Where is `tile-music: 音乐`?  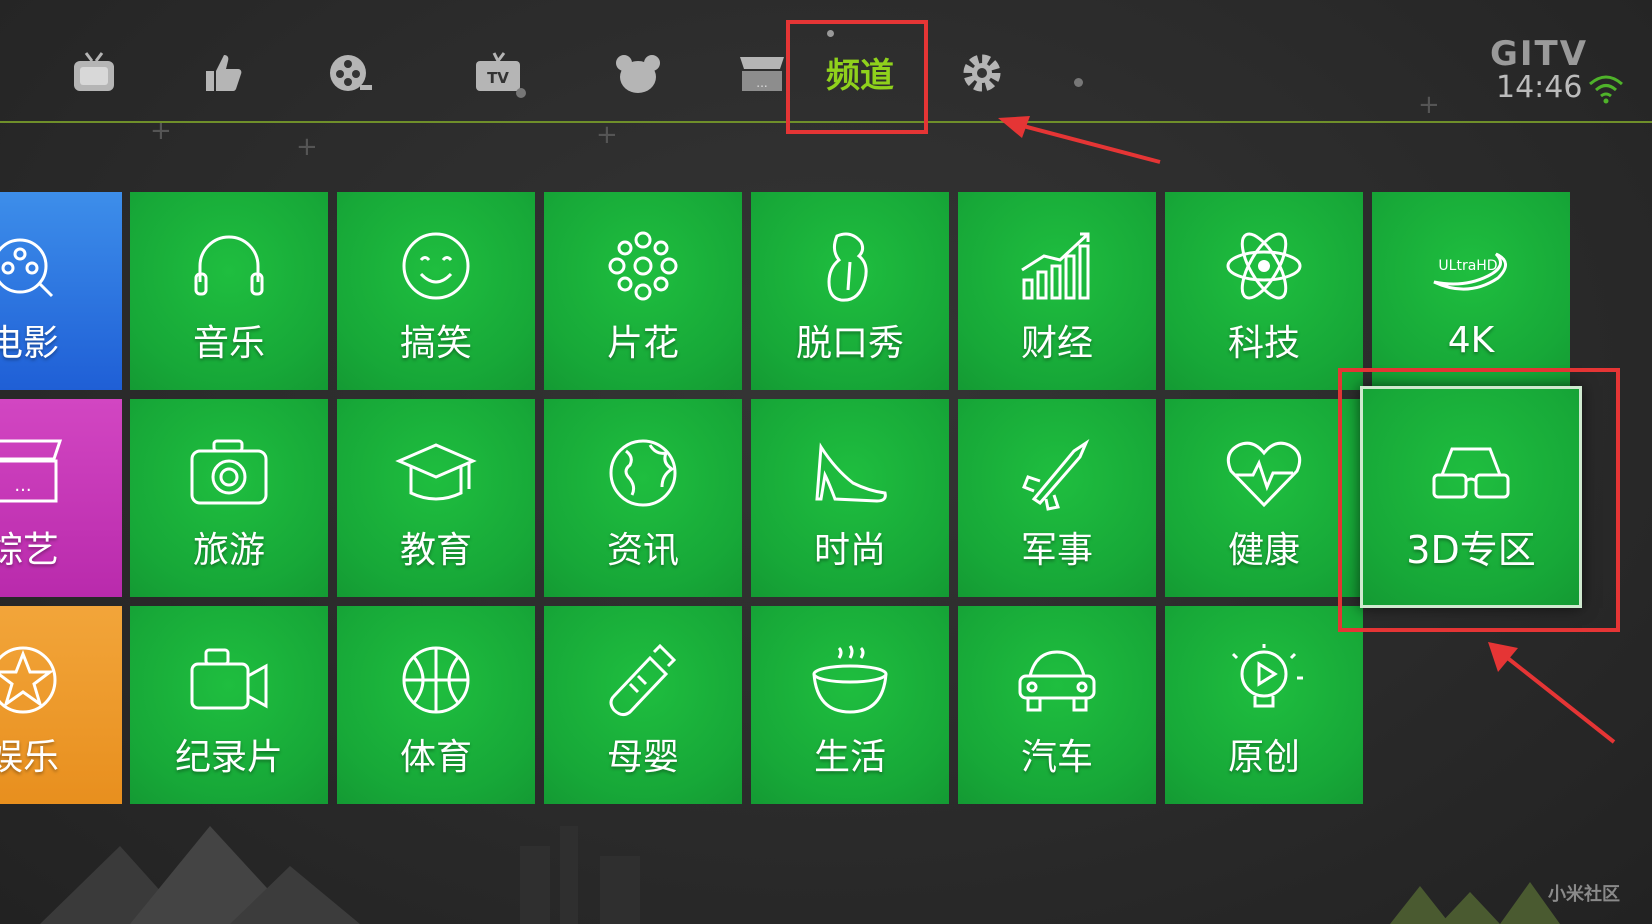
tile-music: 音乐 is located at coordinates (229, 291).